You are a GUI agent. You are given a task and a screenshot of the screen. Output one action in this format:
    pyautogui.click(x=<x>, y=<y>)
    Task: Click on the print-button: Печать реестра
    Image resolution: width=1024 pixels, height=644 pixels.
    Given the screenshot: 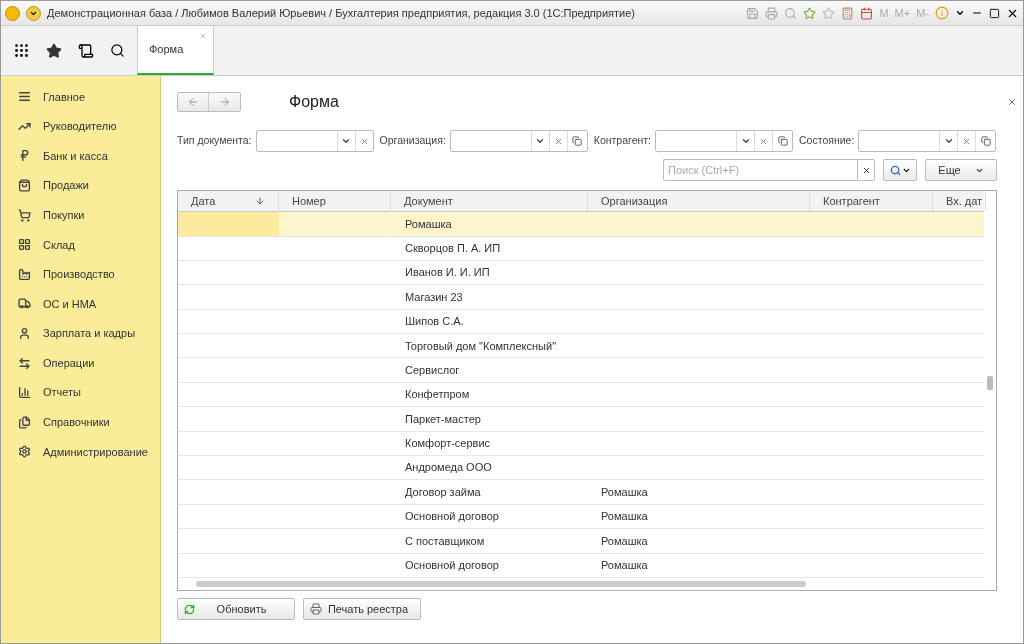 What is the action you would take?
    pyautogui.click(x=362, y=609)
    